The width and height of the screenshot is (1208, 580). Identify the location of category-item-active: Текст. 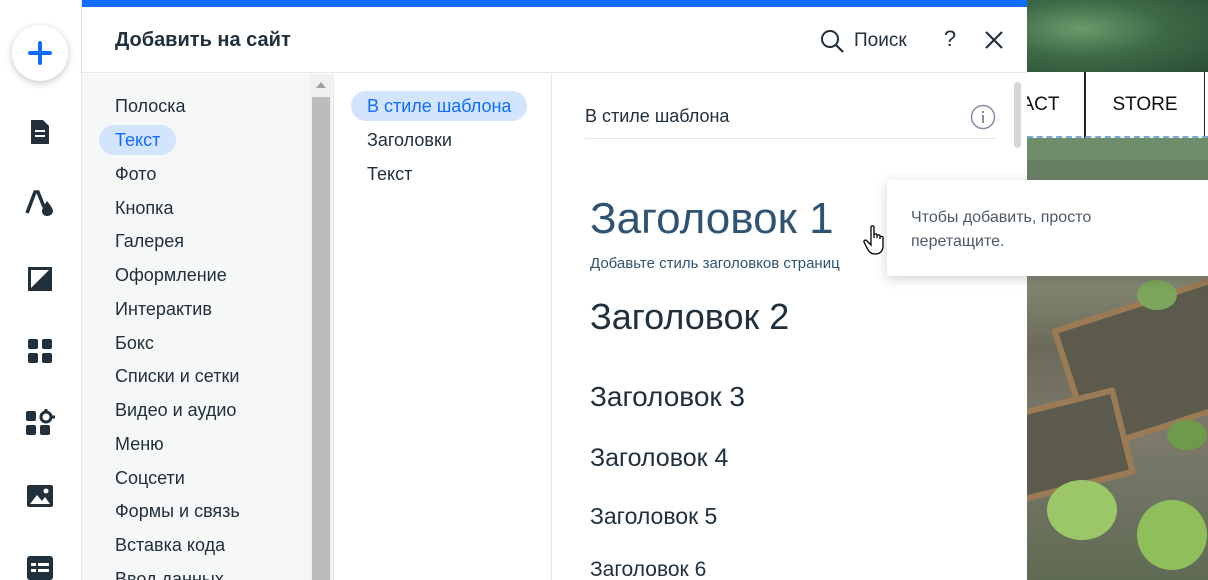
(138, 140).